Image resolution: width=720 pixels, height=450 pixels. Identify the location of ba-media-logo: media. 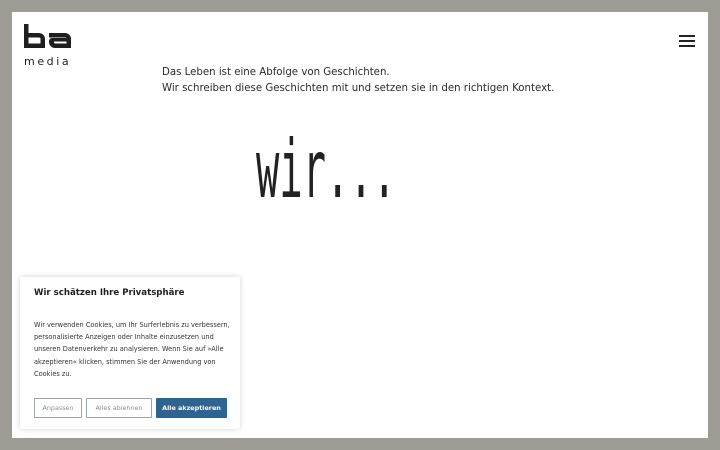
(49, 47).